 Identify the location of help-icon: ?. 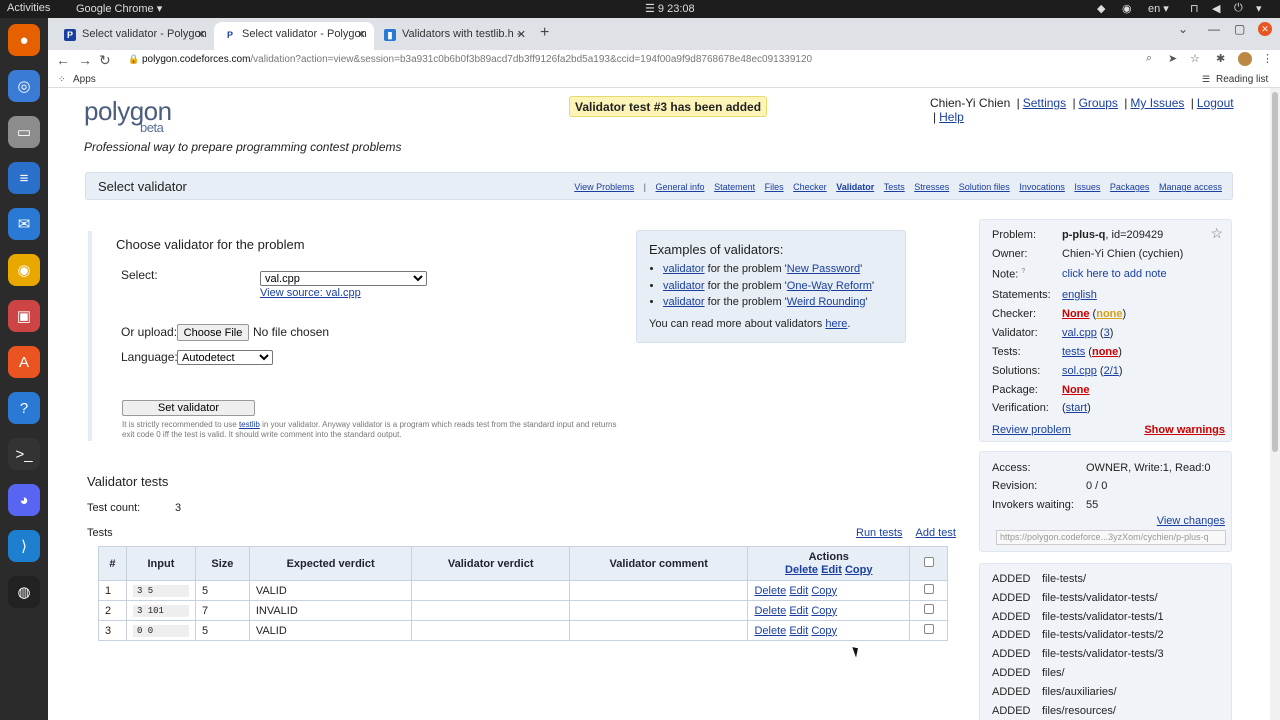
(24, 408).